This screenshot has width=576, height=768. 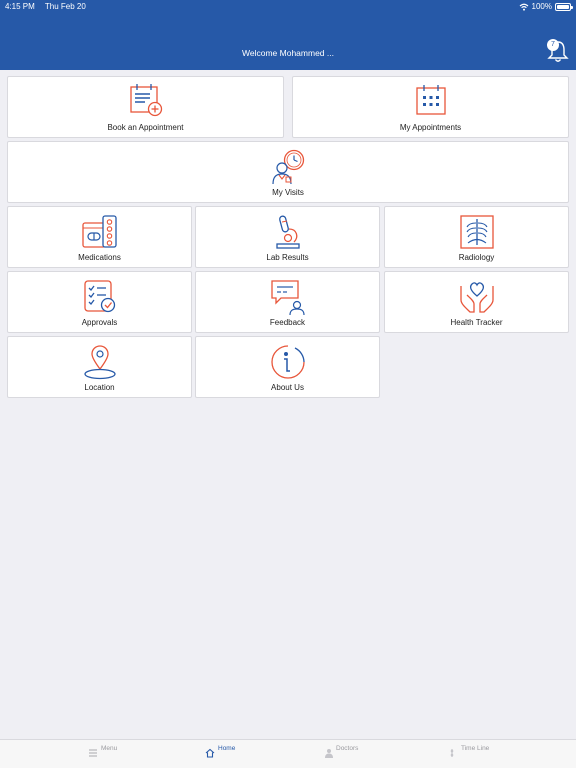 I want to click on calendar-icon, so click(x=430, y=100).